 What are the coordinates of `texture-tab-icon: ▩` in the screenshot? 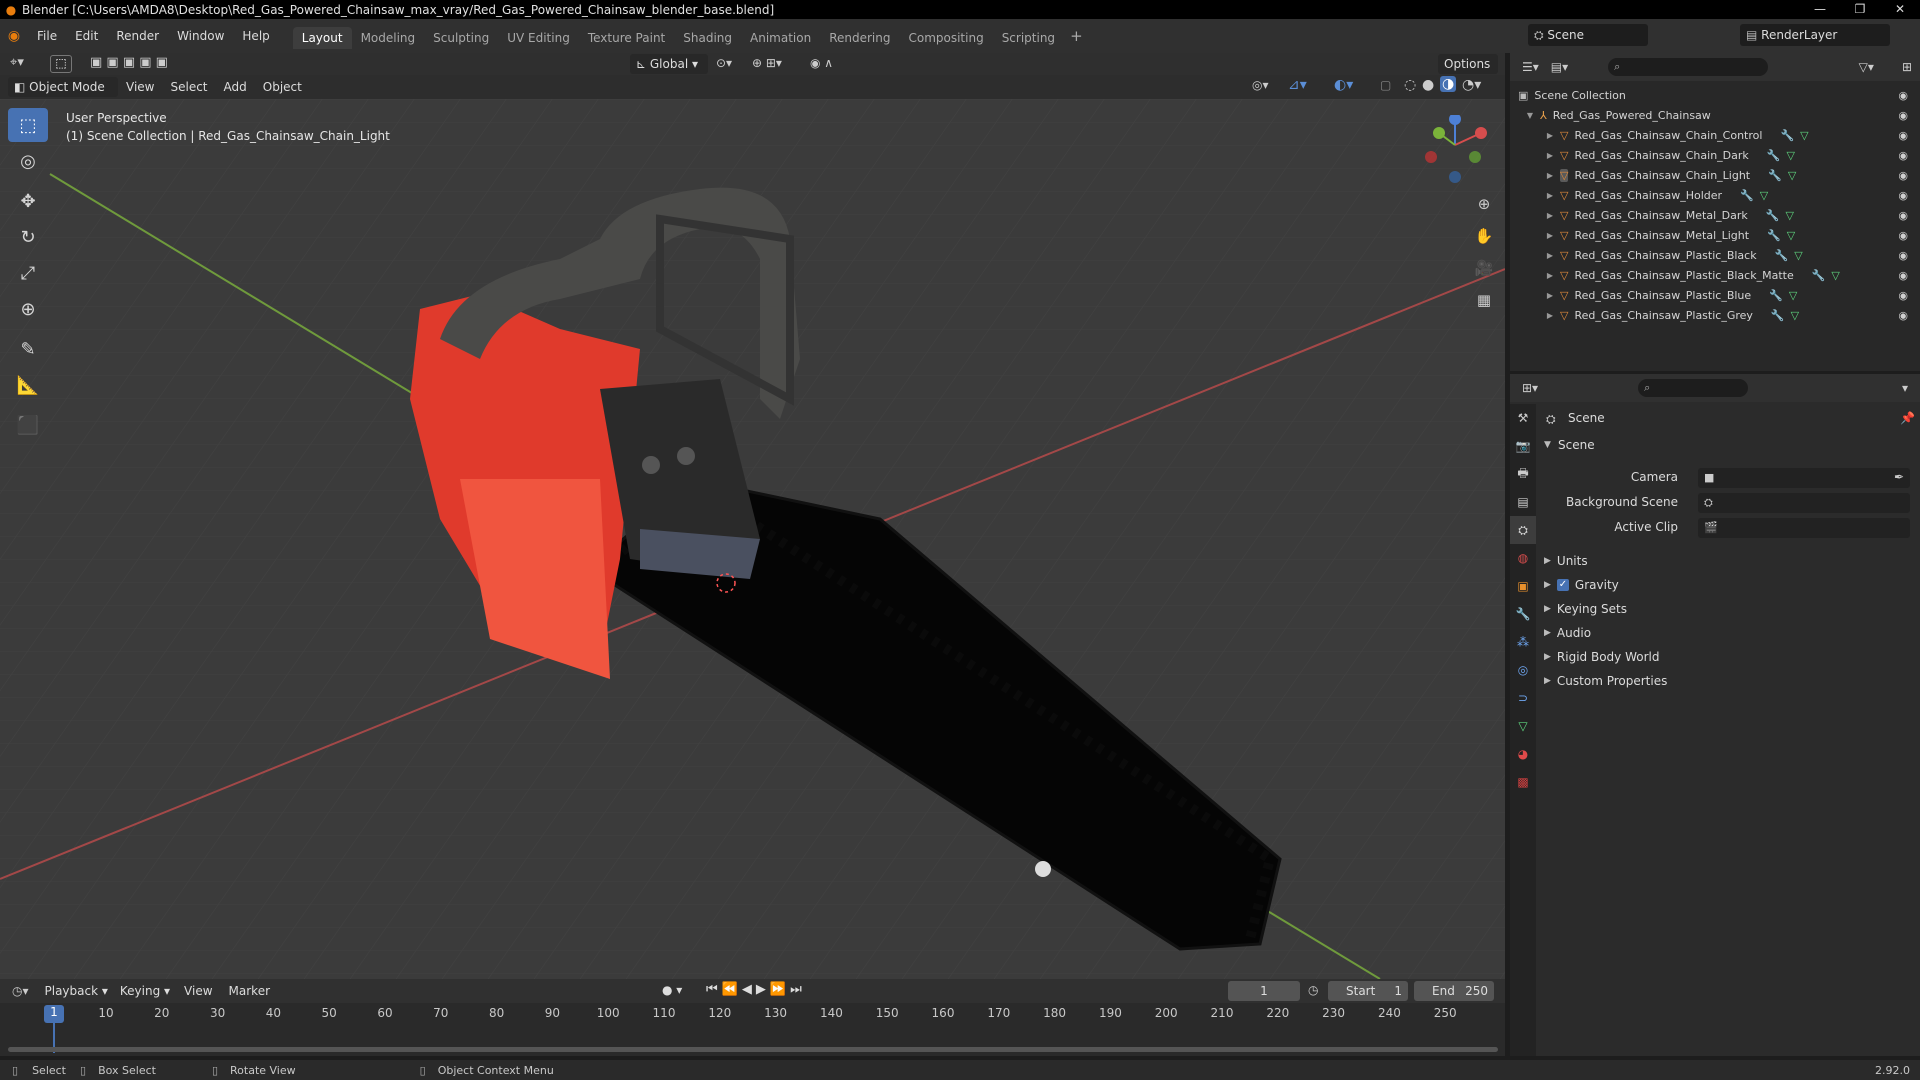 It's located at (1523, 782).